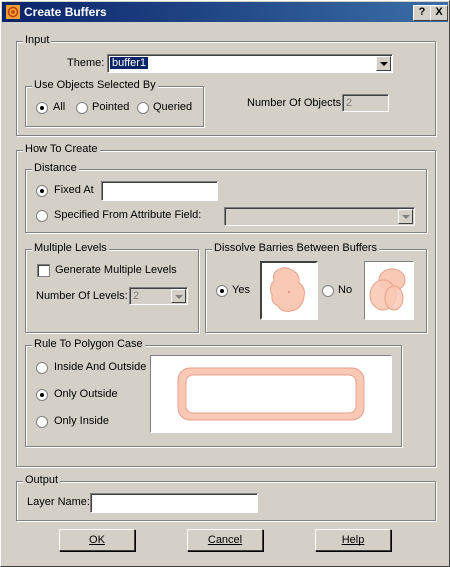 The height and width of the screenshot is (567, 450). I want to click on window-title: Create Buffers, so click(65, 12).